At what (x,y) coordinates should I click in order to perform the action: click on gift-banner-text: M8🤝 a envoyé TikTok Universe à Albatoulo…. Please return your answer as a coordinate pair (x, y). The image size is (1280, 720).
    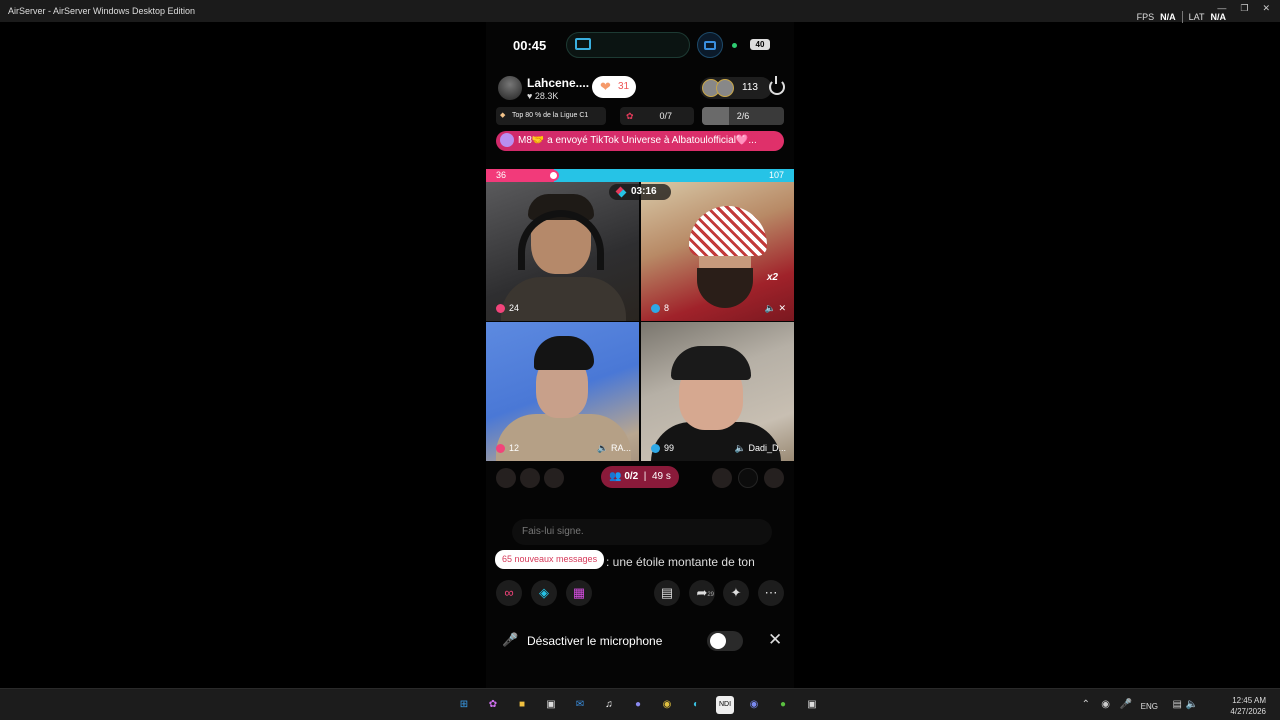
    Looking at the image, I should click on (637, 140).